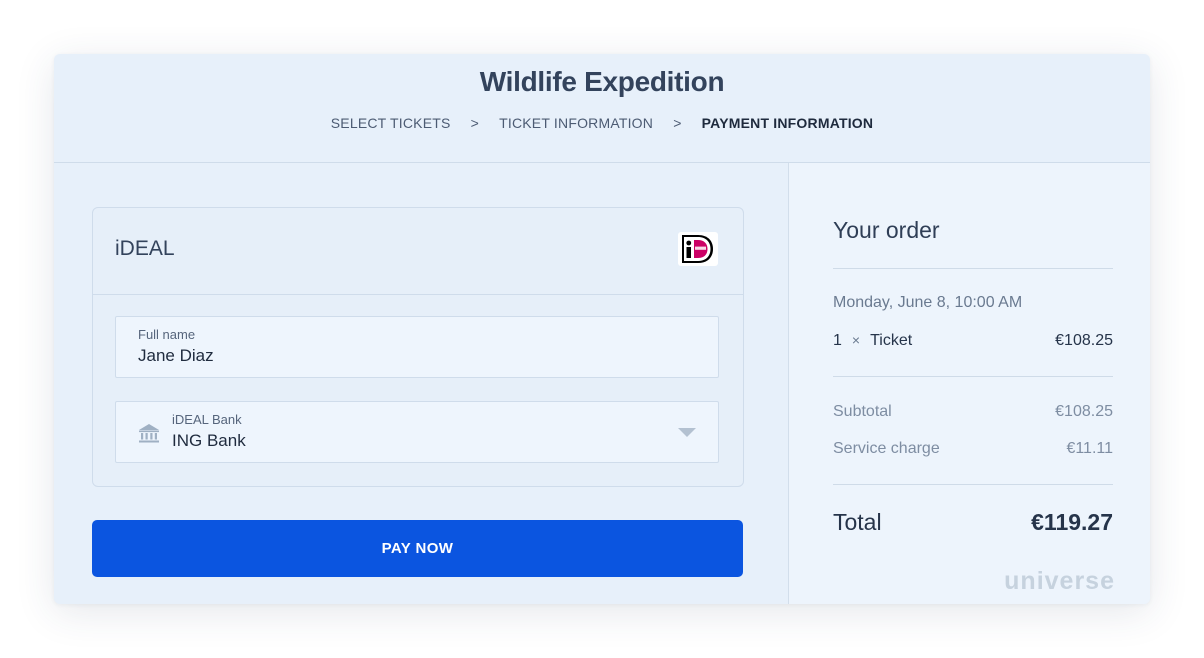 This screenshot has width=1204, height=658. I want to click on full-name-input: Jane Diaz, so click(176, 356).